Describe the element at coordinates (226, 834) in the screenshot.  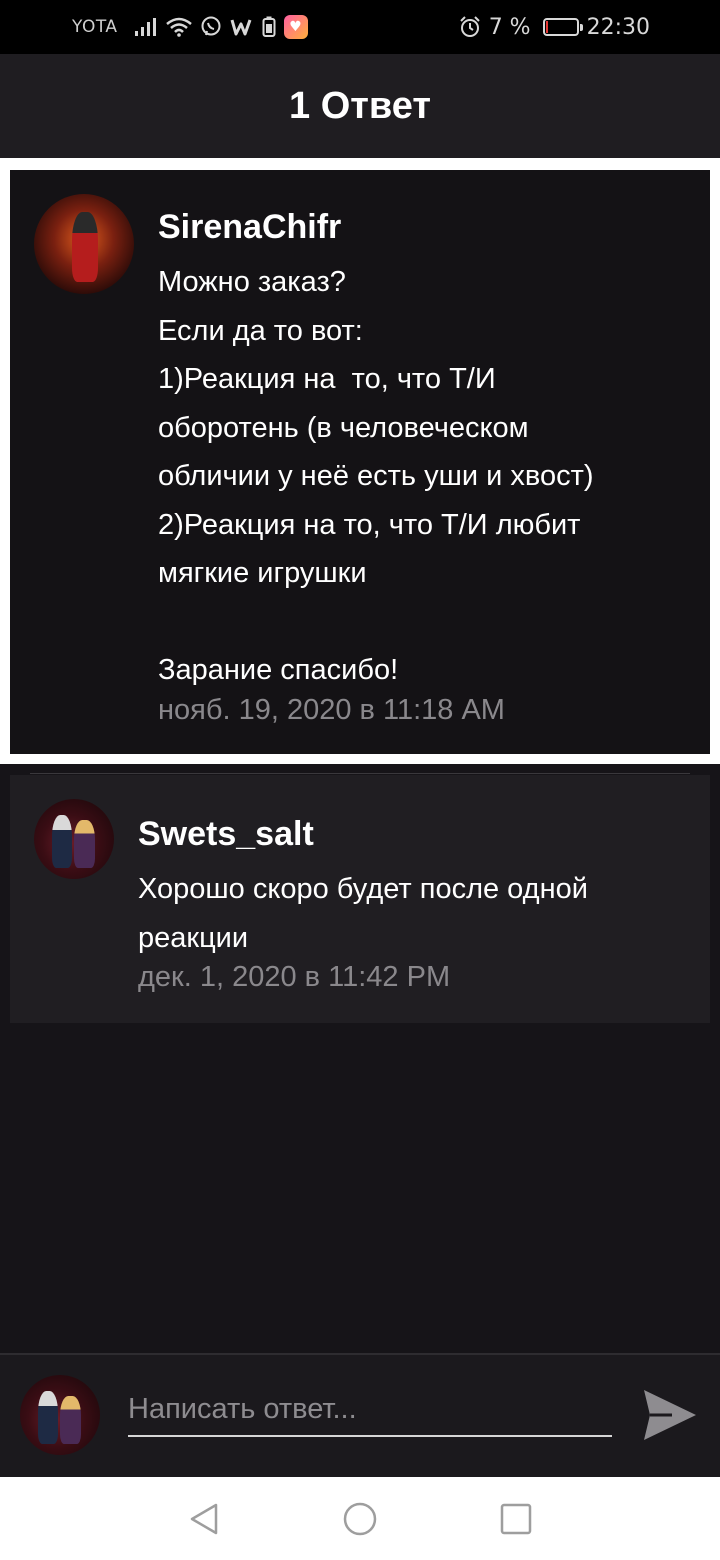
I see `reply-author: Swets_salt` at that location.